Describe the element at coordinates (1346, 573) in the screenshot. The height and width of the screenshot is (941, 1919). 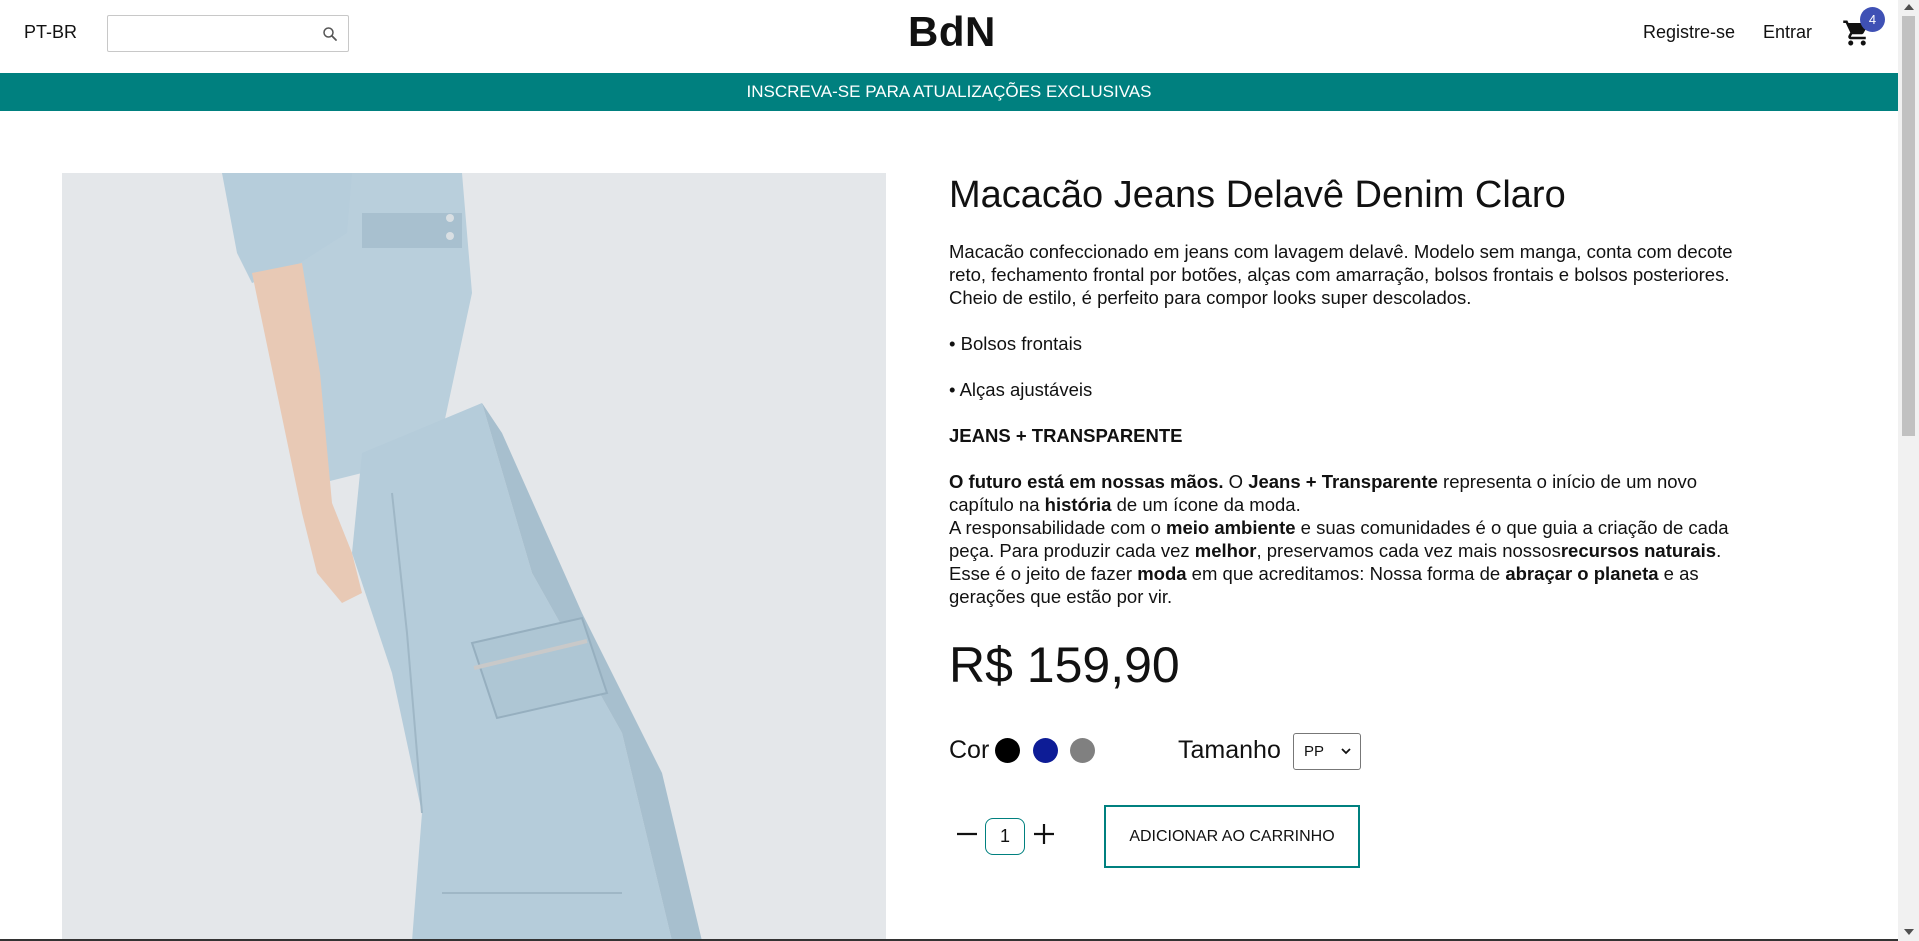
I see `text: em que acreditamos: Nossa forma de` at that location.